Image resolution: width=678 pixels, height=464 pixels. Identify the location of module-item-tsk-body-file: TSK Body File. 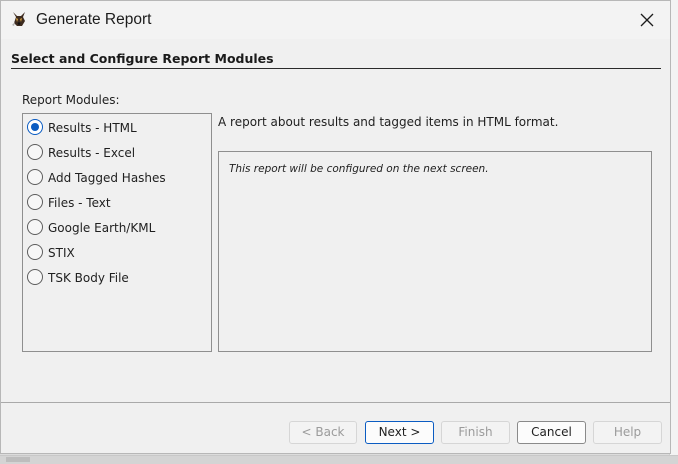
(117, 277).